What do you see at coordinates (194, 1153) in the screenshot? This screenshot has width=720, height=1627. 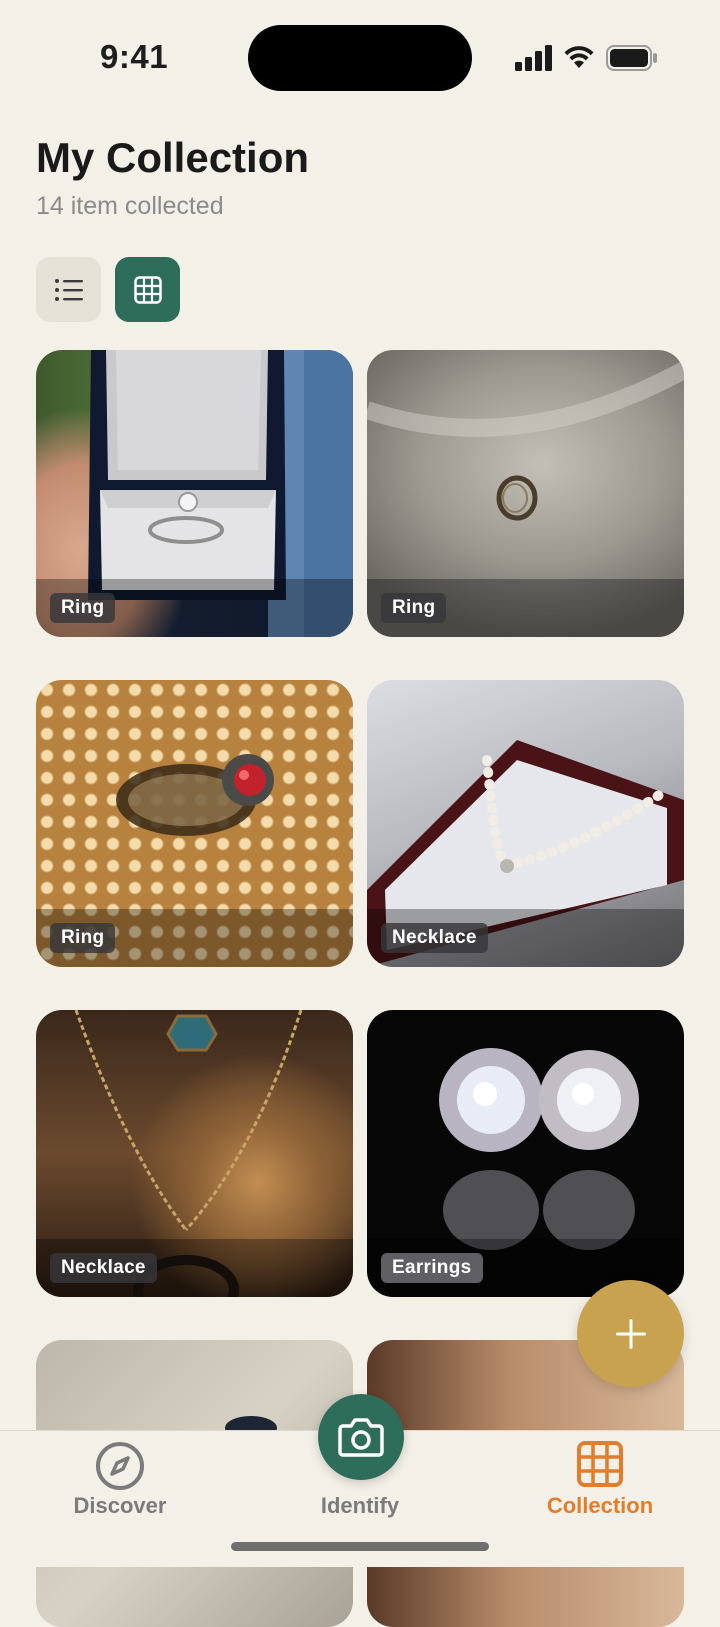 I see `collection-item-necklace-2: Necklace` at bounding box center [194, 1153].